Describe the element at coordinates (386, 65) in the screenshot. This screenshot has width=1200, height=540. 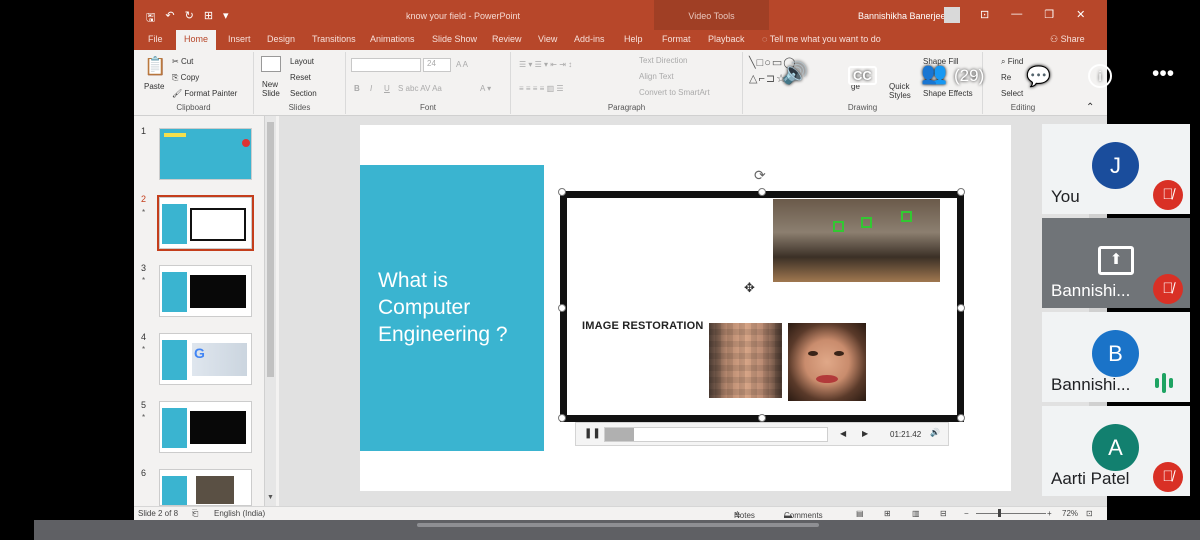
I see `font-name-box` at that location.